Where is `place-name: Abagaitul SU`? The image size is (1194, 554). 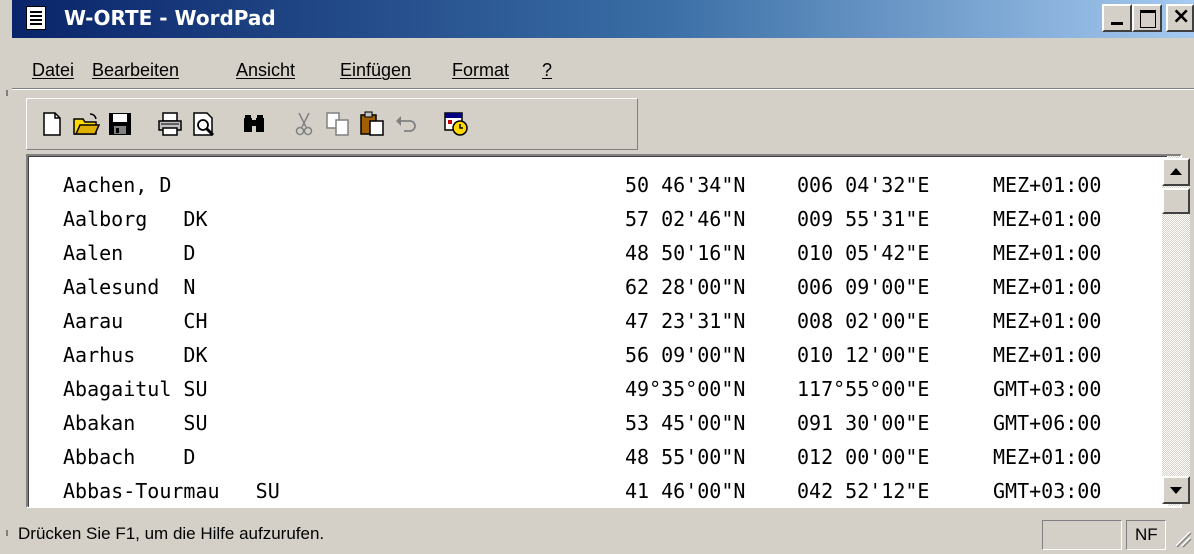 place-name: Abagaitul SU is located at coordinates (135, 389).